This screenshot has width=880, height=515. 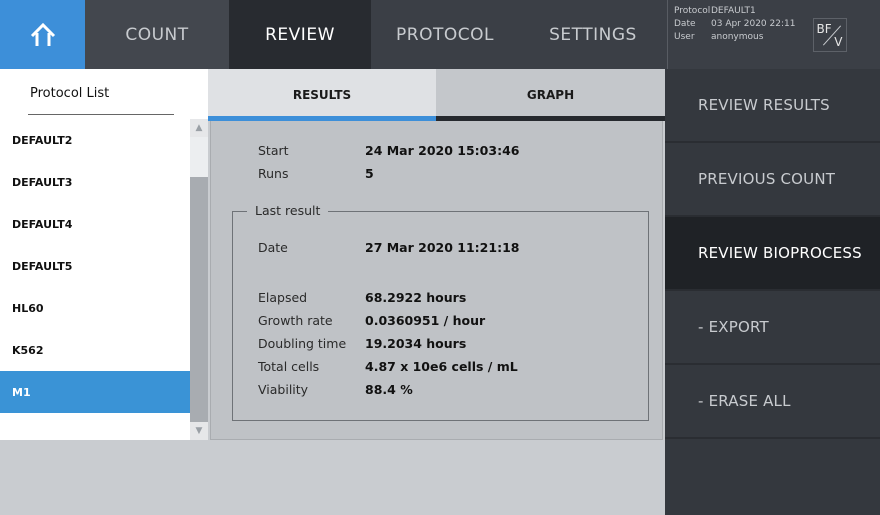 I want to click on scroll-down-icon: ▼, so click(x=199, y=431).